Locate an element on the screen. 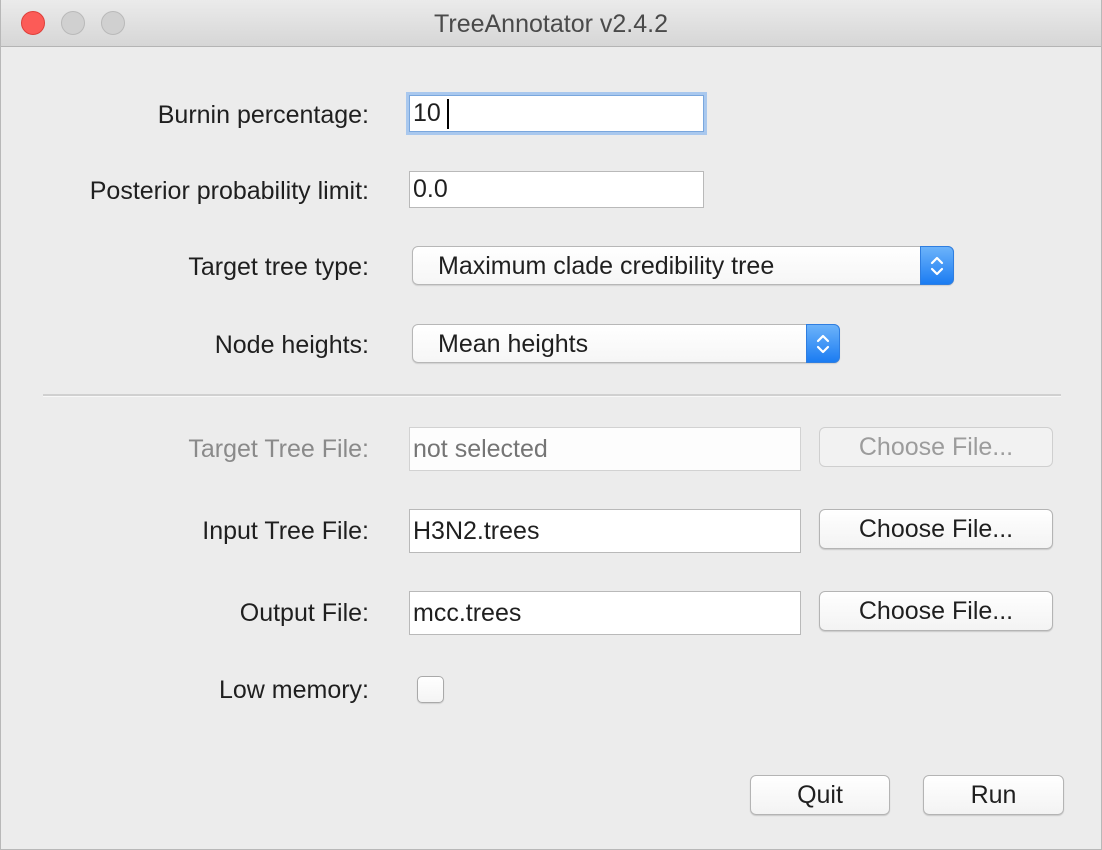 The image size is (1102, 850). node-heights-label: Node heights: is located at coordinates (291, 345).